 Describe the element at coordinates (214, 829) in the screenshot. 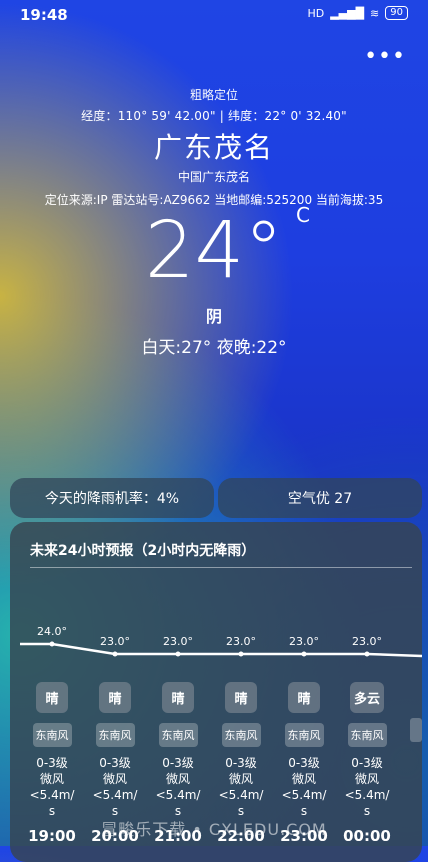

I see `watermark: 冒畯乐下载 • CXLEDU.COM` at that location.